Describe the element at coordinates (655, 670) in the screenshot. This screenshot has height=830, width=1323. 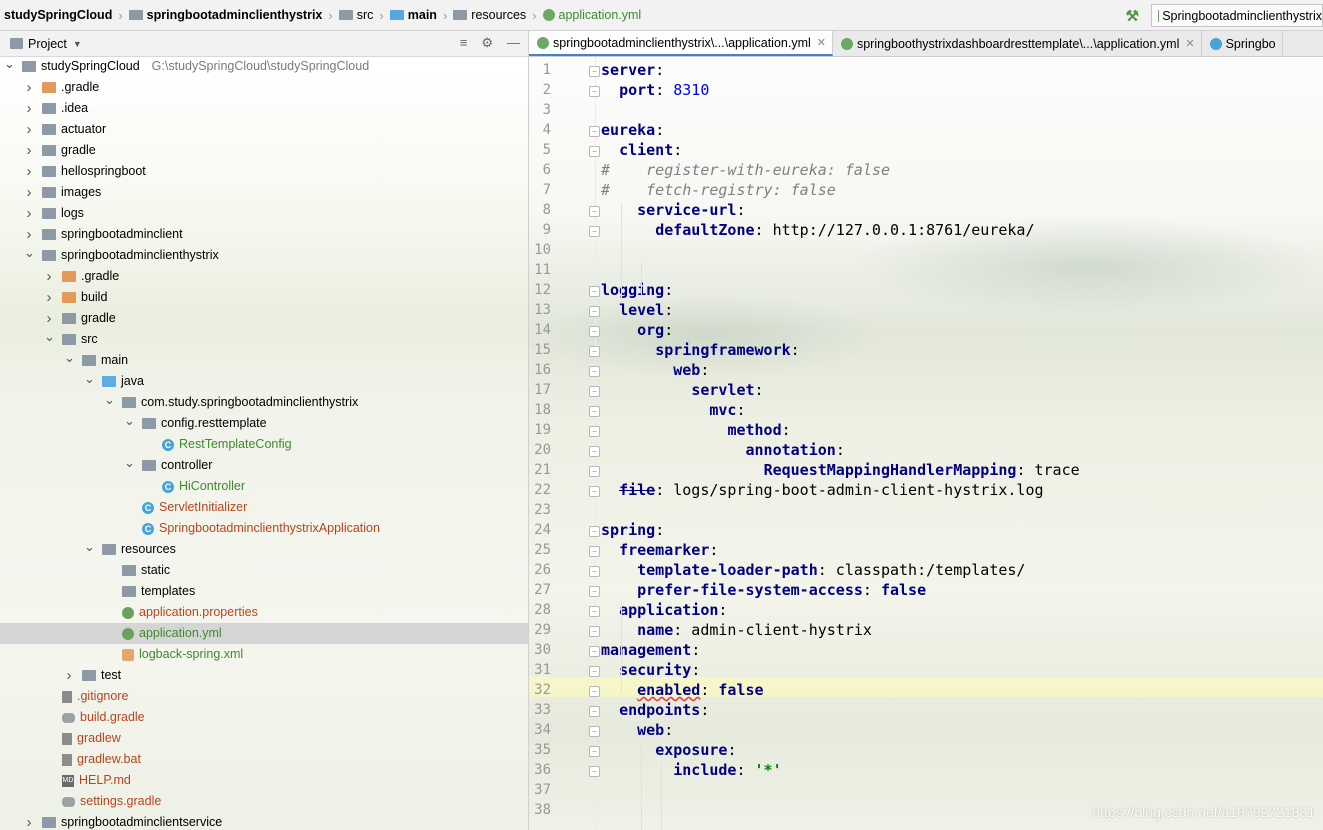
I see `code-token: security` at that location.